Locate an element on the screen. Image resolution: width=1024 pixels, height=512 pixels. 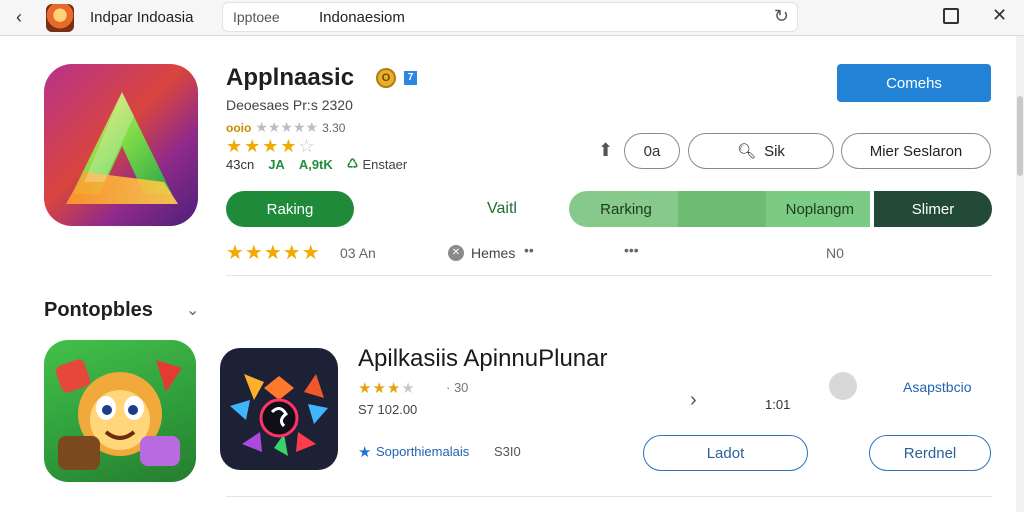
address-text: Indonaesiom is located at coordinates (362, 17).